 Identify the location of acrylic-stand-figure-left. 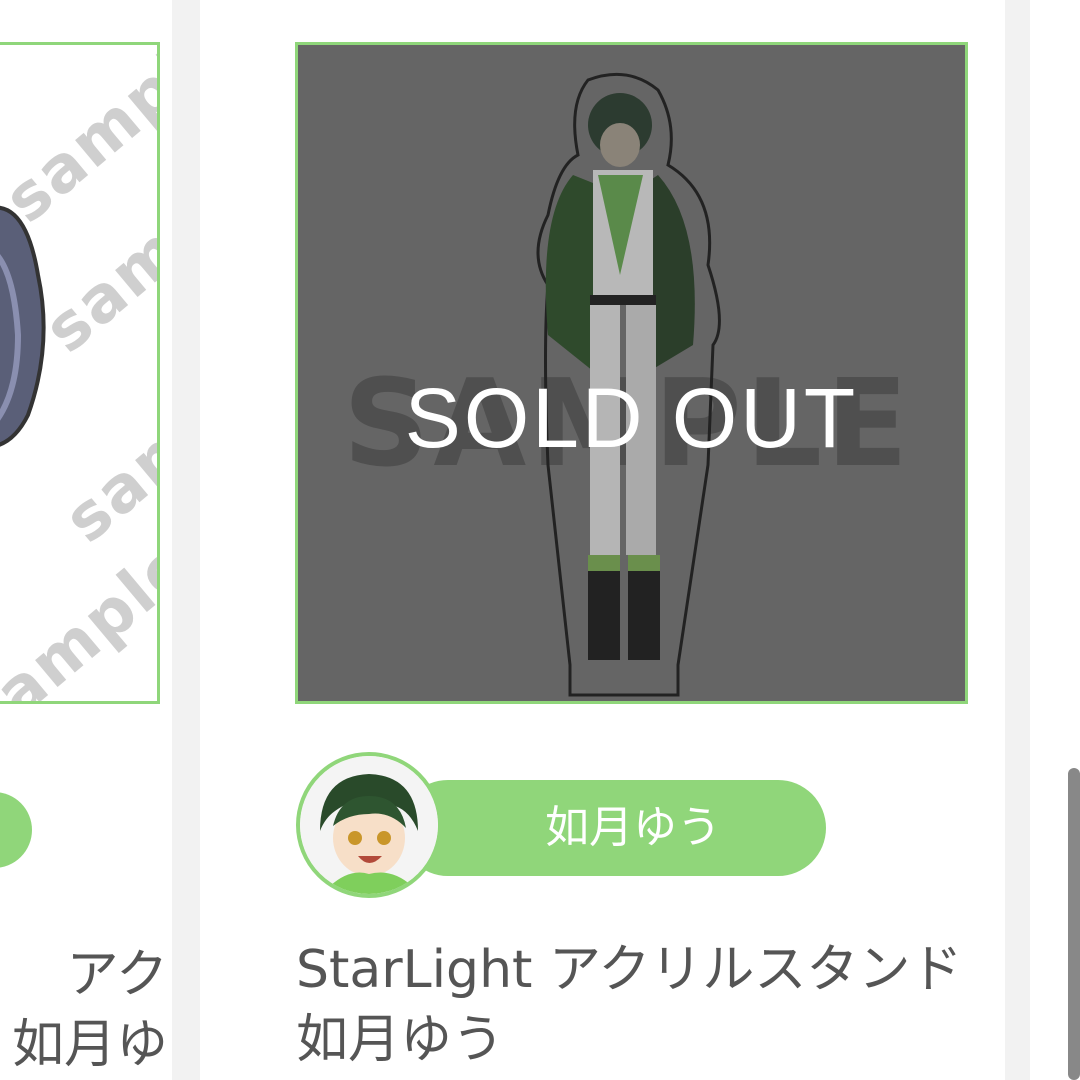
(23, 326).